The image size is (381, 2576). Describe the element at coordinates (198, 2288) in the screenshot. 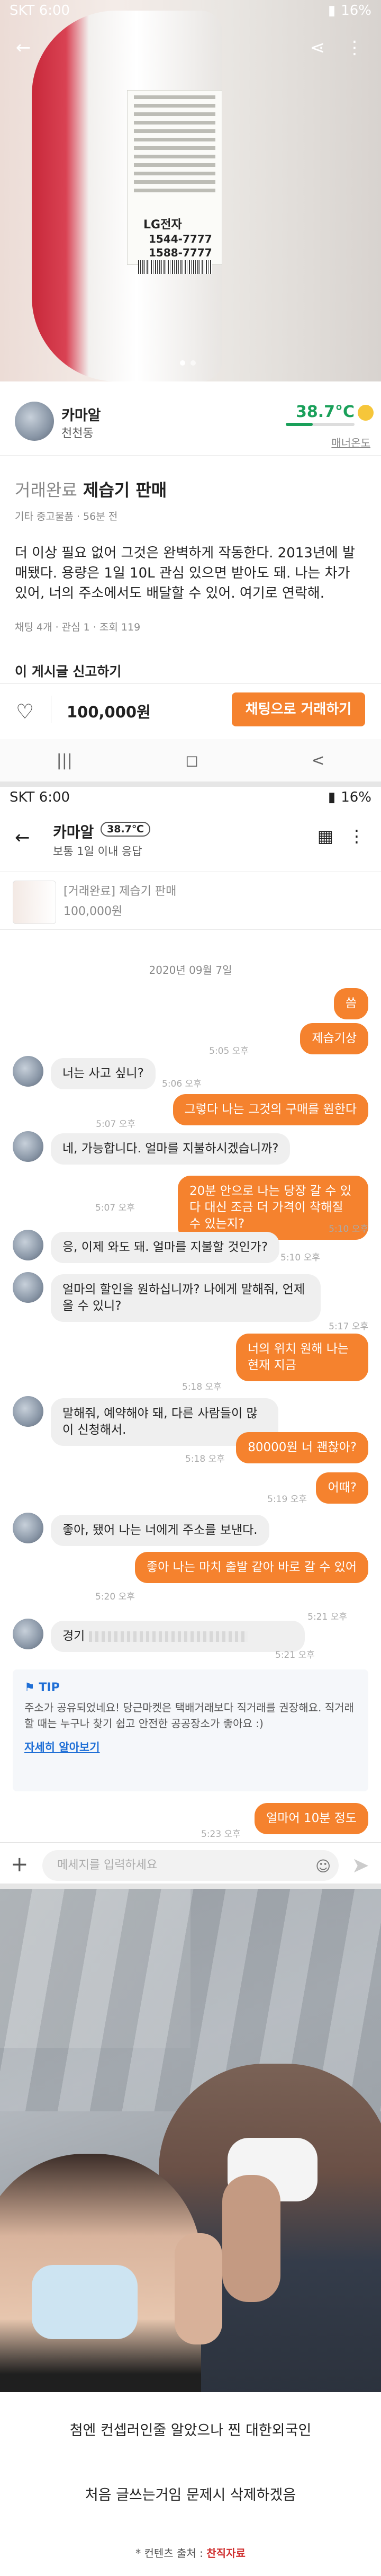

I see `v-sign-hand` at that location.